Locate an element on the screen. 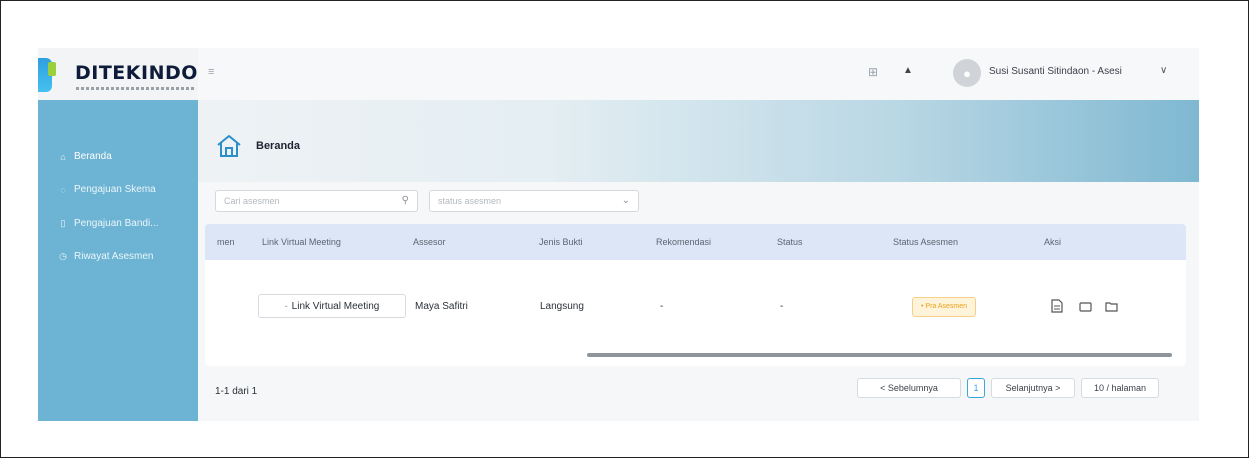  user-icon: ● is located at coordinates (967, 73).